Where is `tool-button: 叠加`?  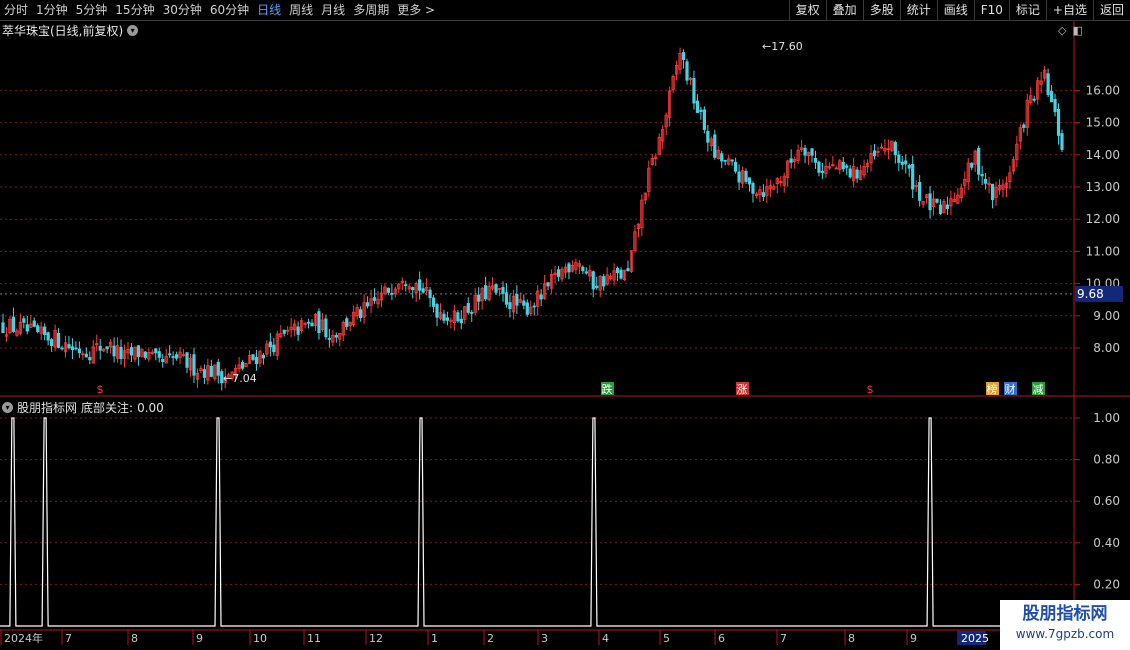
tool-button: 叠加 is located at coordinates (844, 10).